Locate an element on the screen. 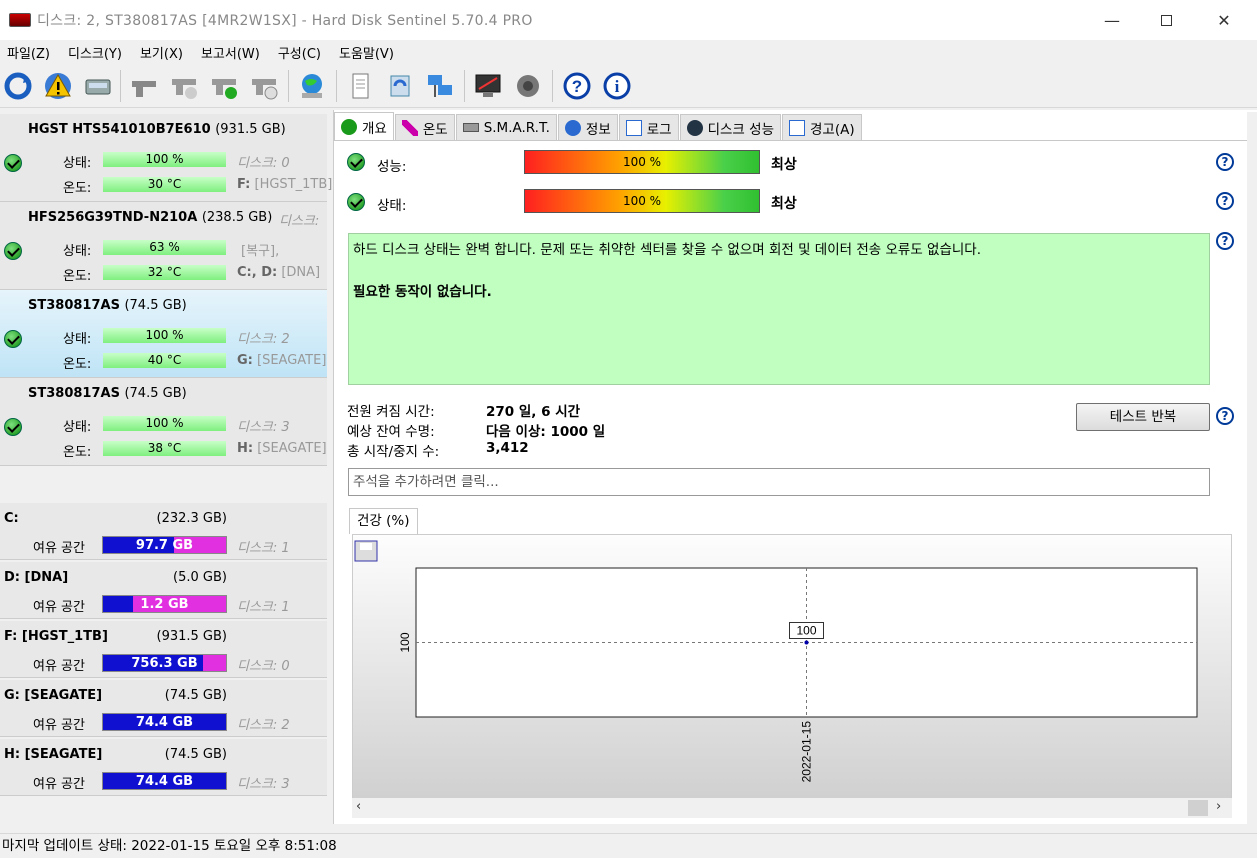 This screenshot has width=1257, height=858. globe-icon is located at coordinates (312, 86).